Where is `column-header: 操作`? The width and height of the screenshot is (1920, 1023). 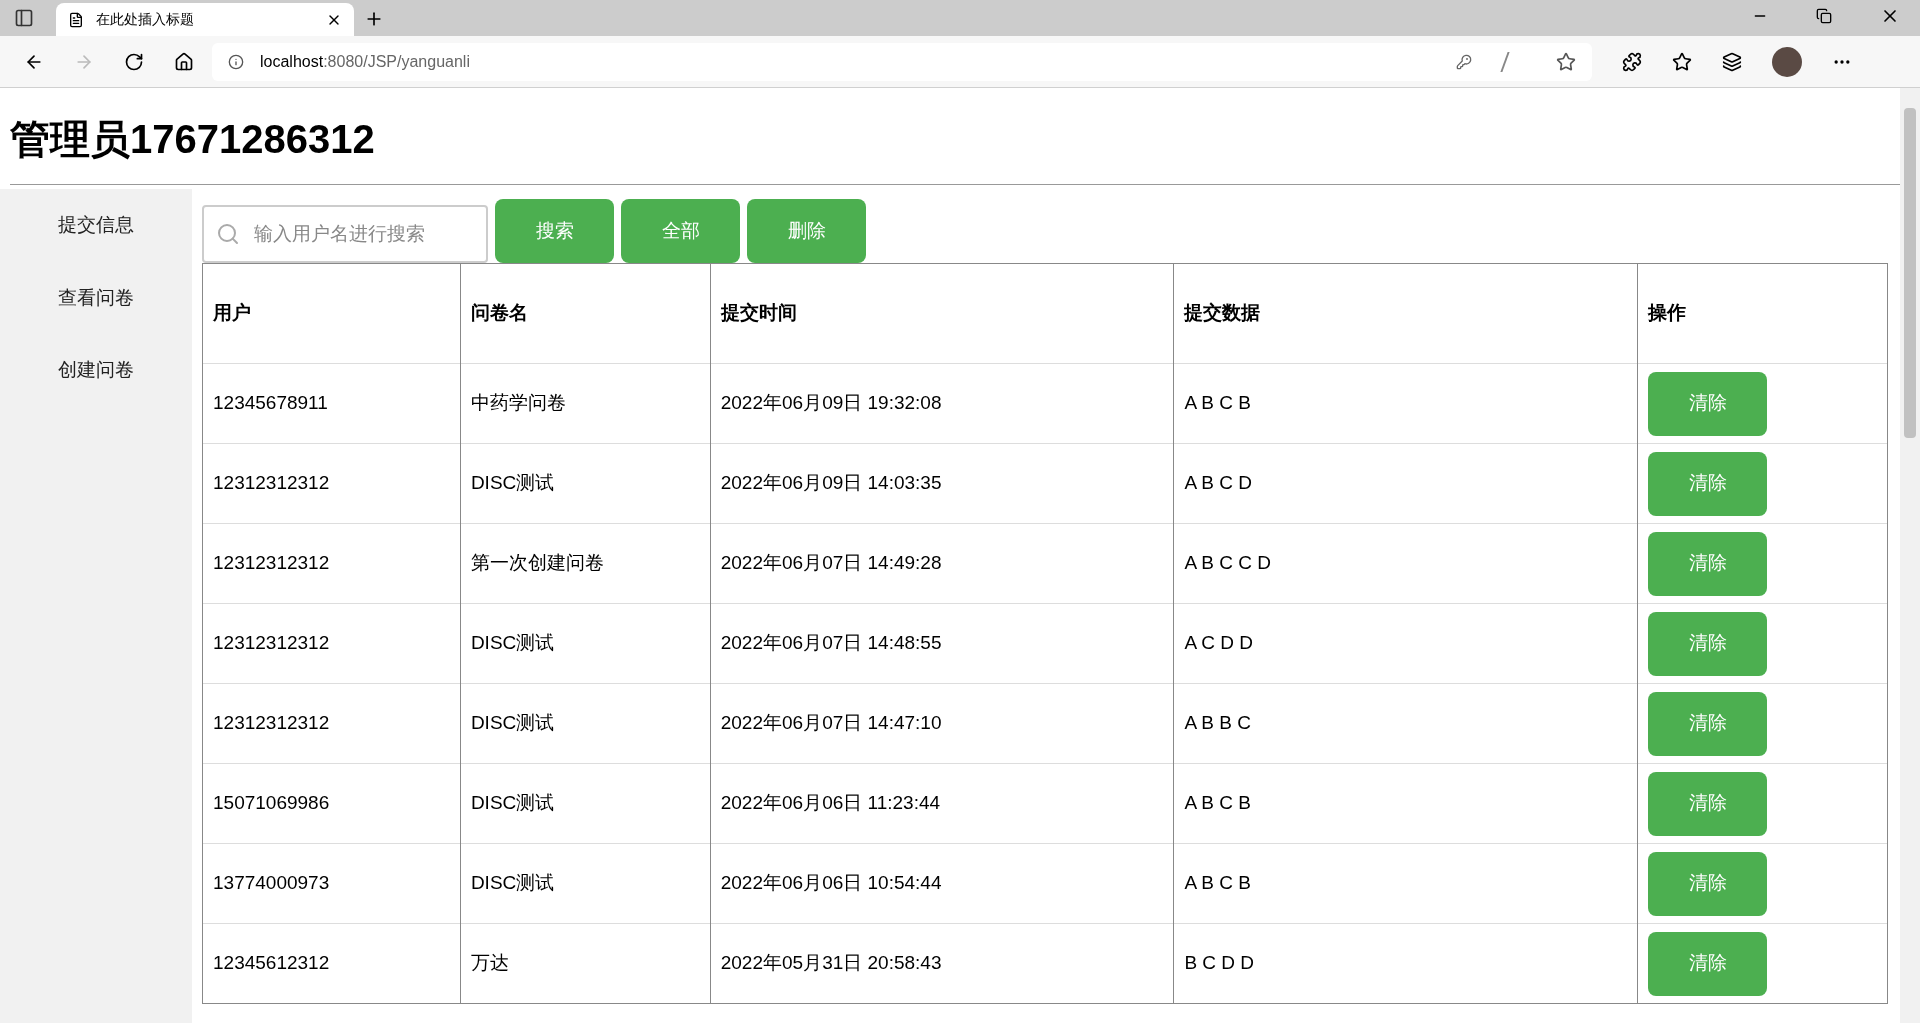 column-header: 操作 is located at coordinates (1762, 313).